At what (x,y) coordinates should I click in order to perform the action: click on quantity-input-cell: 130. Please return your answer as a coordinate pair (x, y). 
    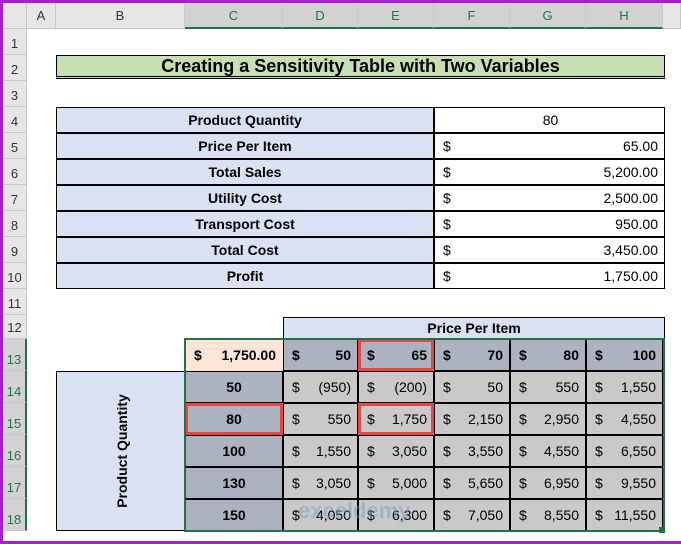
    Looking at the image, I should click on (234, 483).